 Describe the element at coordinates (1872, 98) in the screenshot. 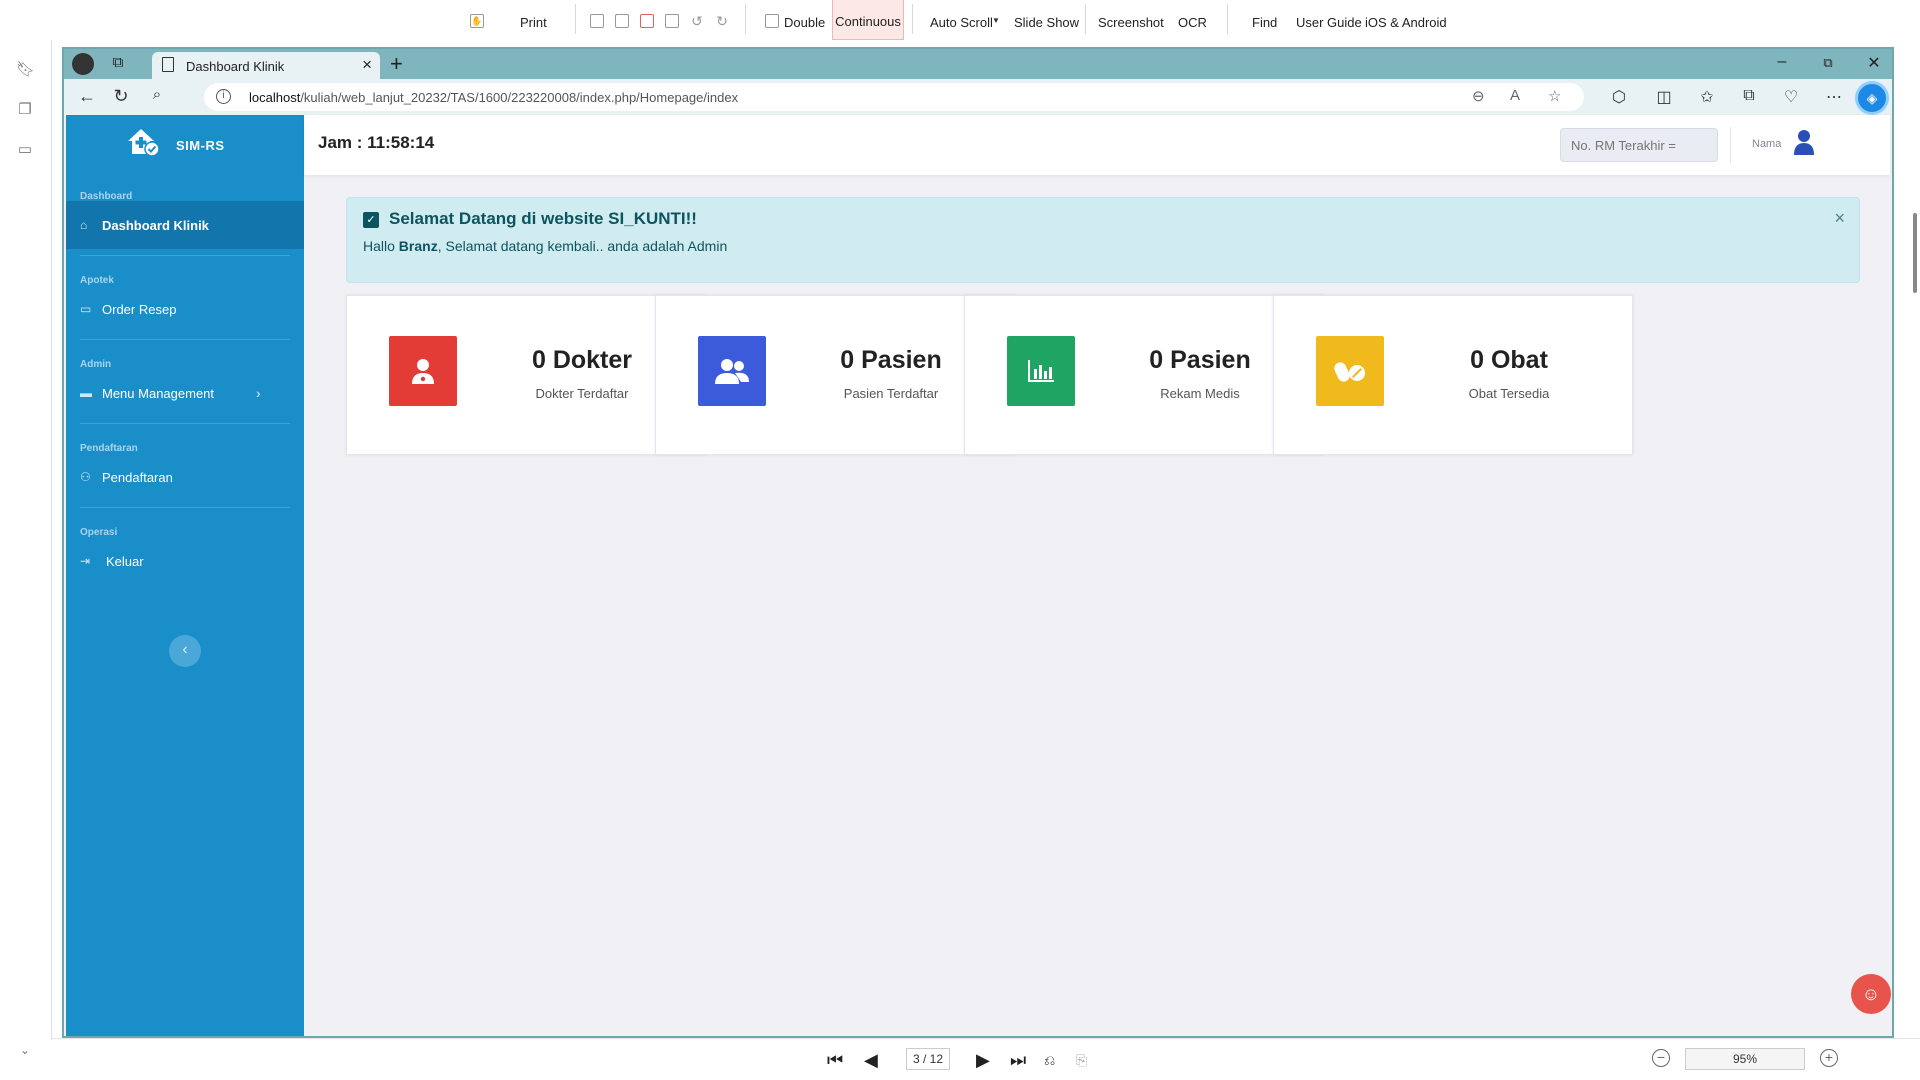

I see `copilot-icon: ◈` at that location.